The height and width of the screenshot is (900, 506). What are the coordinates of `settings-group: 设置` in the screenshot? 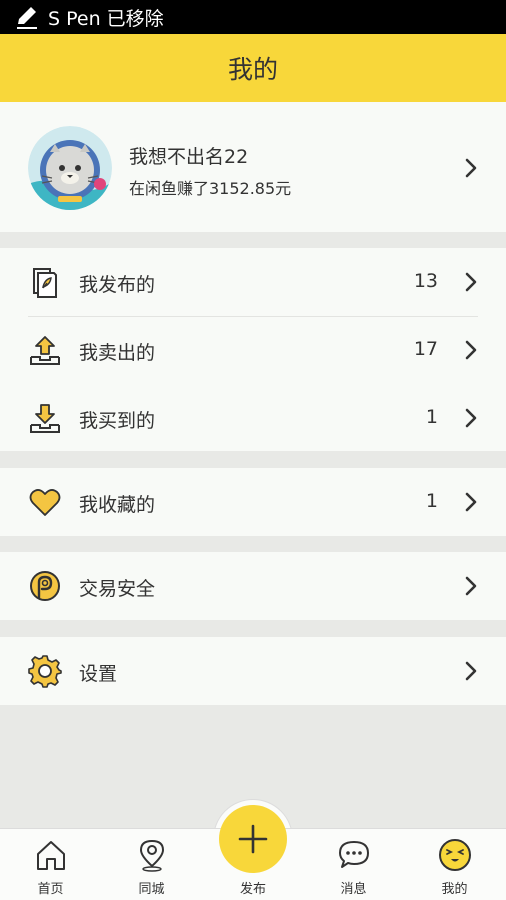 It's located at (253, 671).